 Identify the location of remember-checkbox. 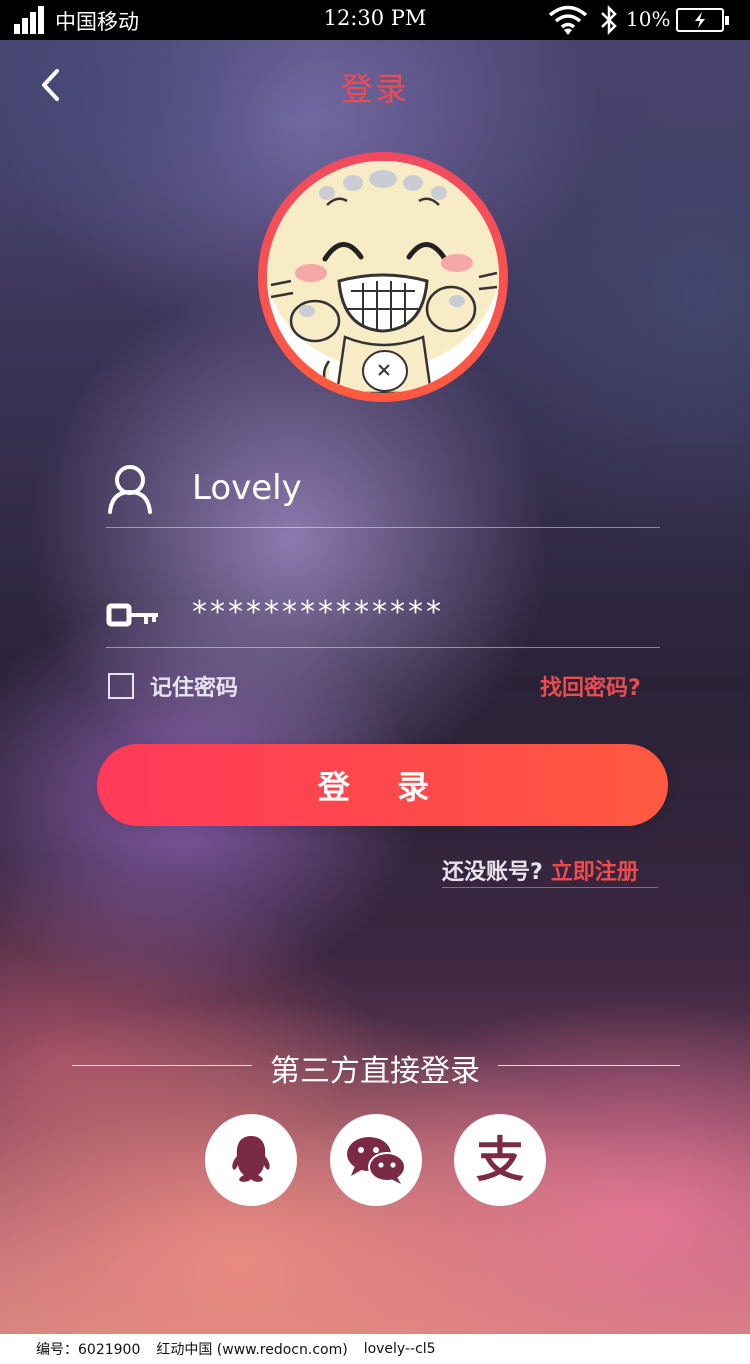
(121, 686).